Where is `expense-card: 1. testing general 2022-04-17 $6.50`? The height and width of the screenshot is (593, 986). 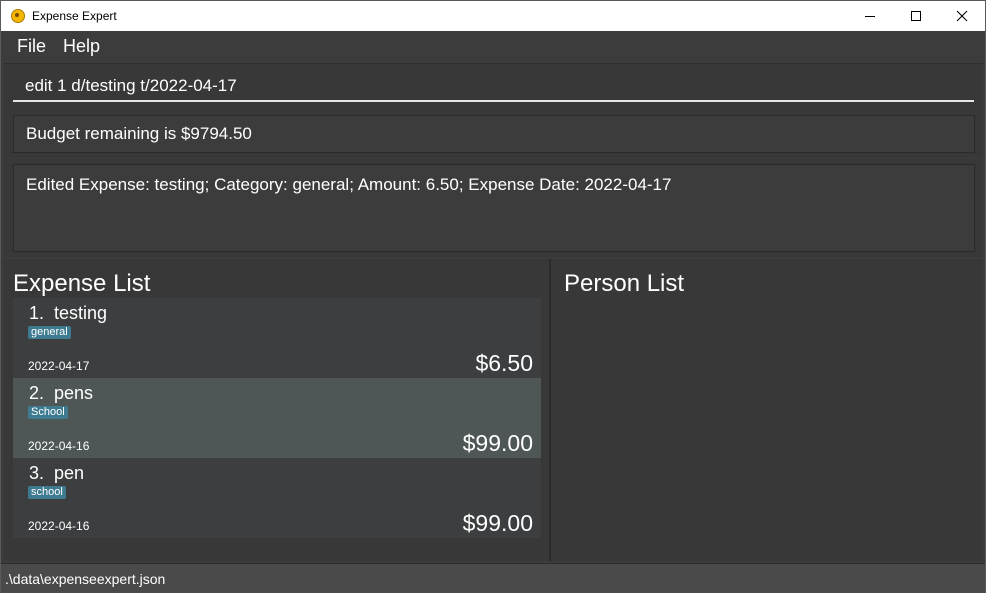 expense-card: 1. testing general 2022-04-17 $6.50 is located at coordinates (277, 338).